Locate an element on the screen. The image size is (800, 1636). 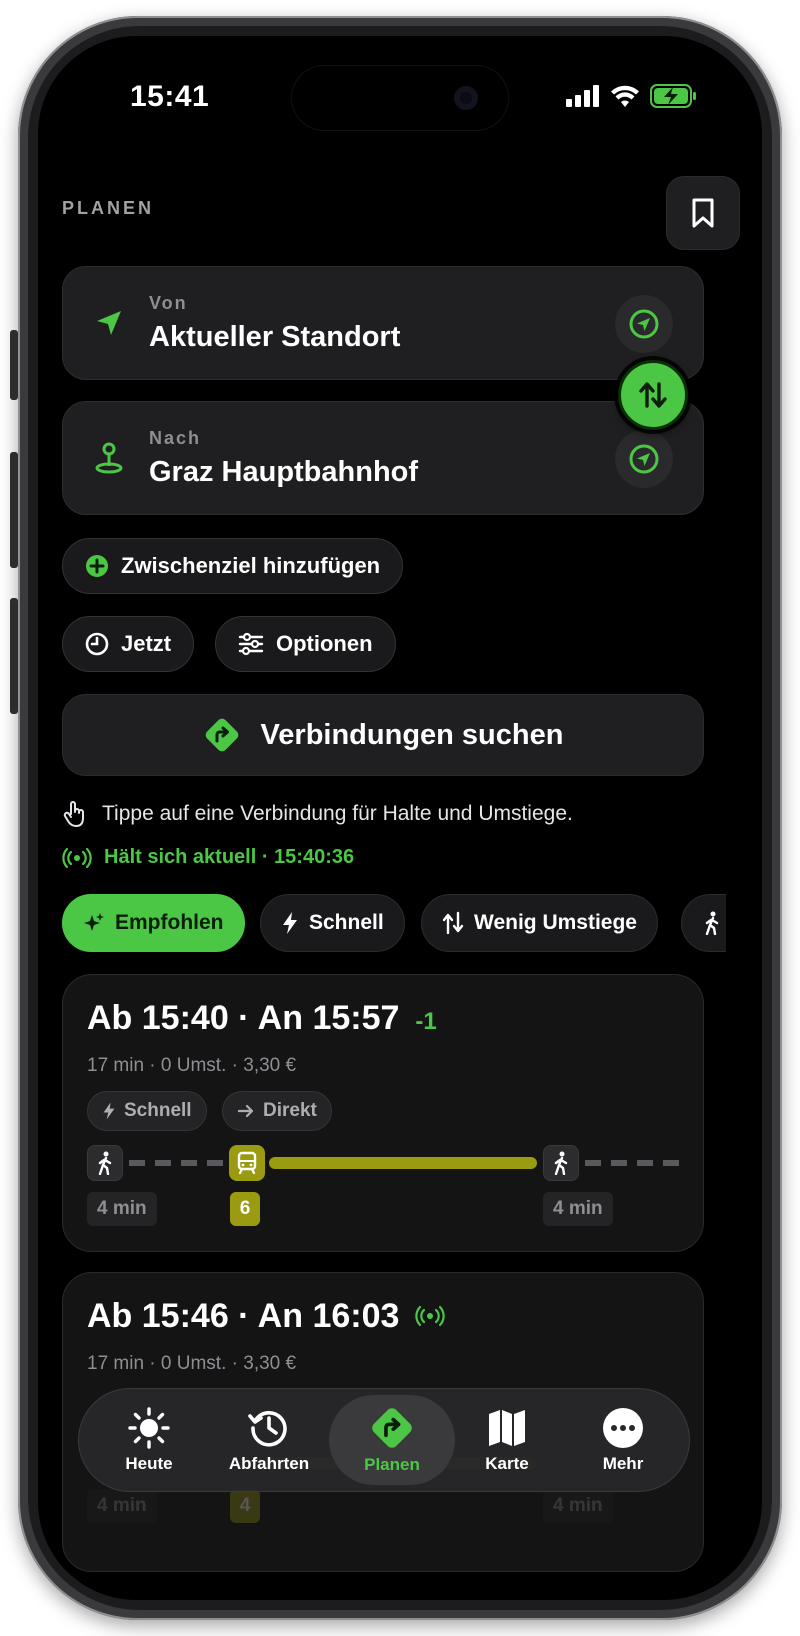
from-field: Von Aktueller Standort is located at coordinates (383, 323).